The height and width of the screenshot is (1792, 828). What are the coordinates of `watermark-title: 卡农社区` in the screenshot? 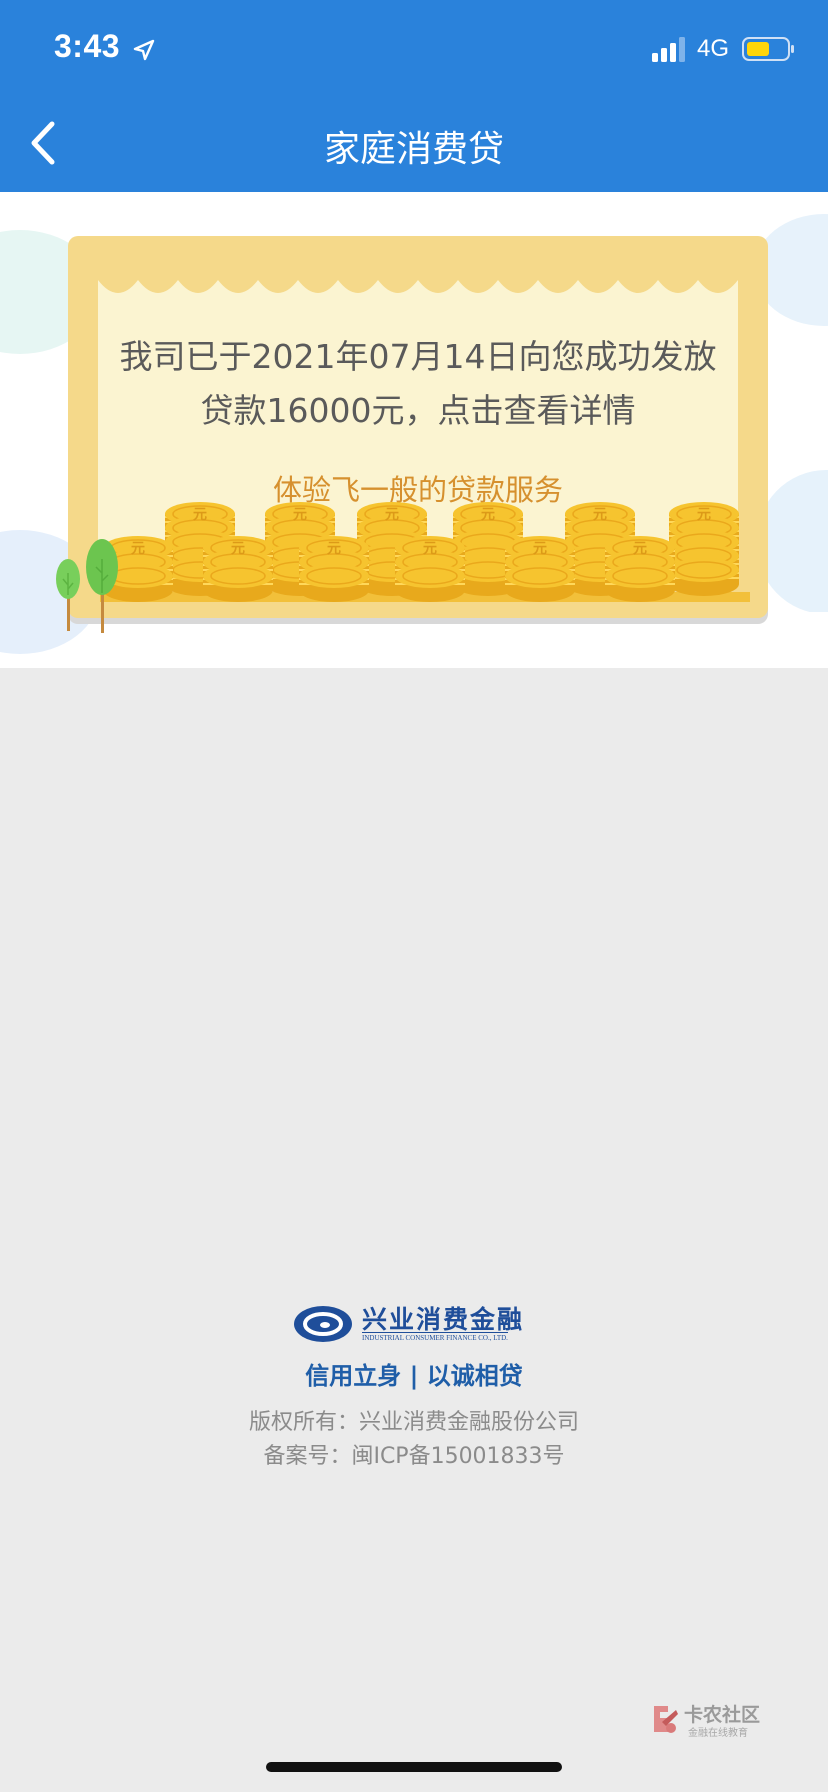 It's located at (722, 1715).